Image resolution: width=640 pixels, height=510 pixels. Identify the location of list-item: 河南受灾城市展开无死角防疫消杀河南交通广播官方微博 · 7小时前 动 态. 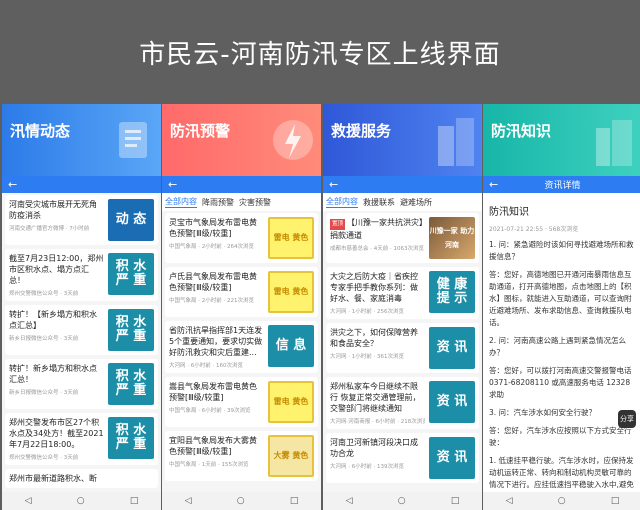
(81, 220).